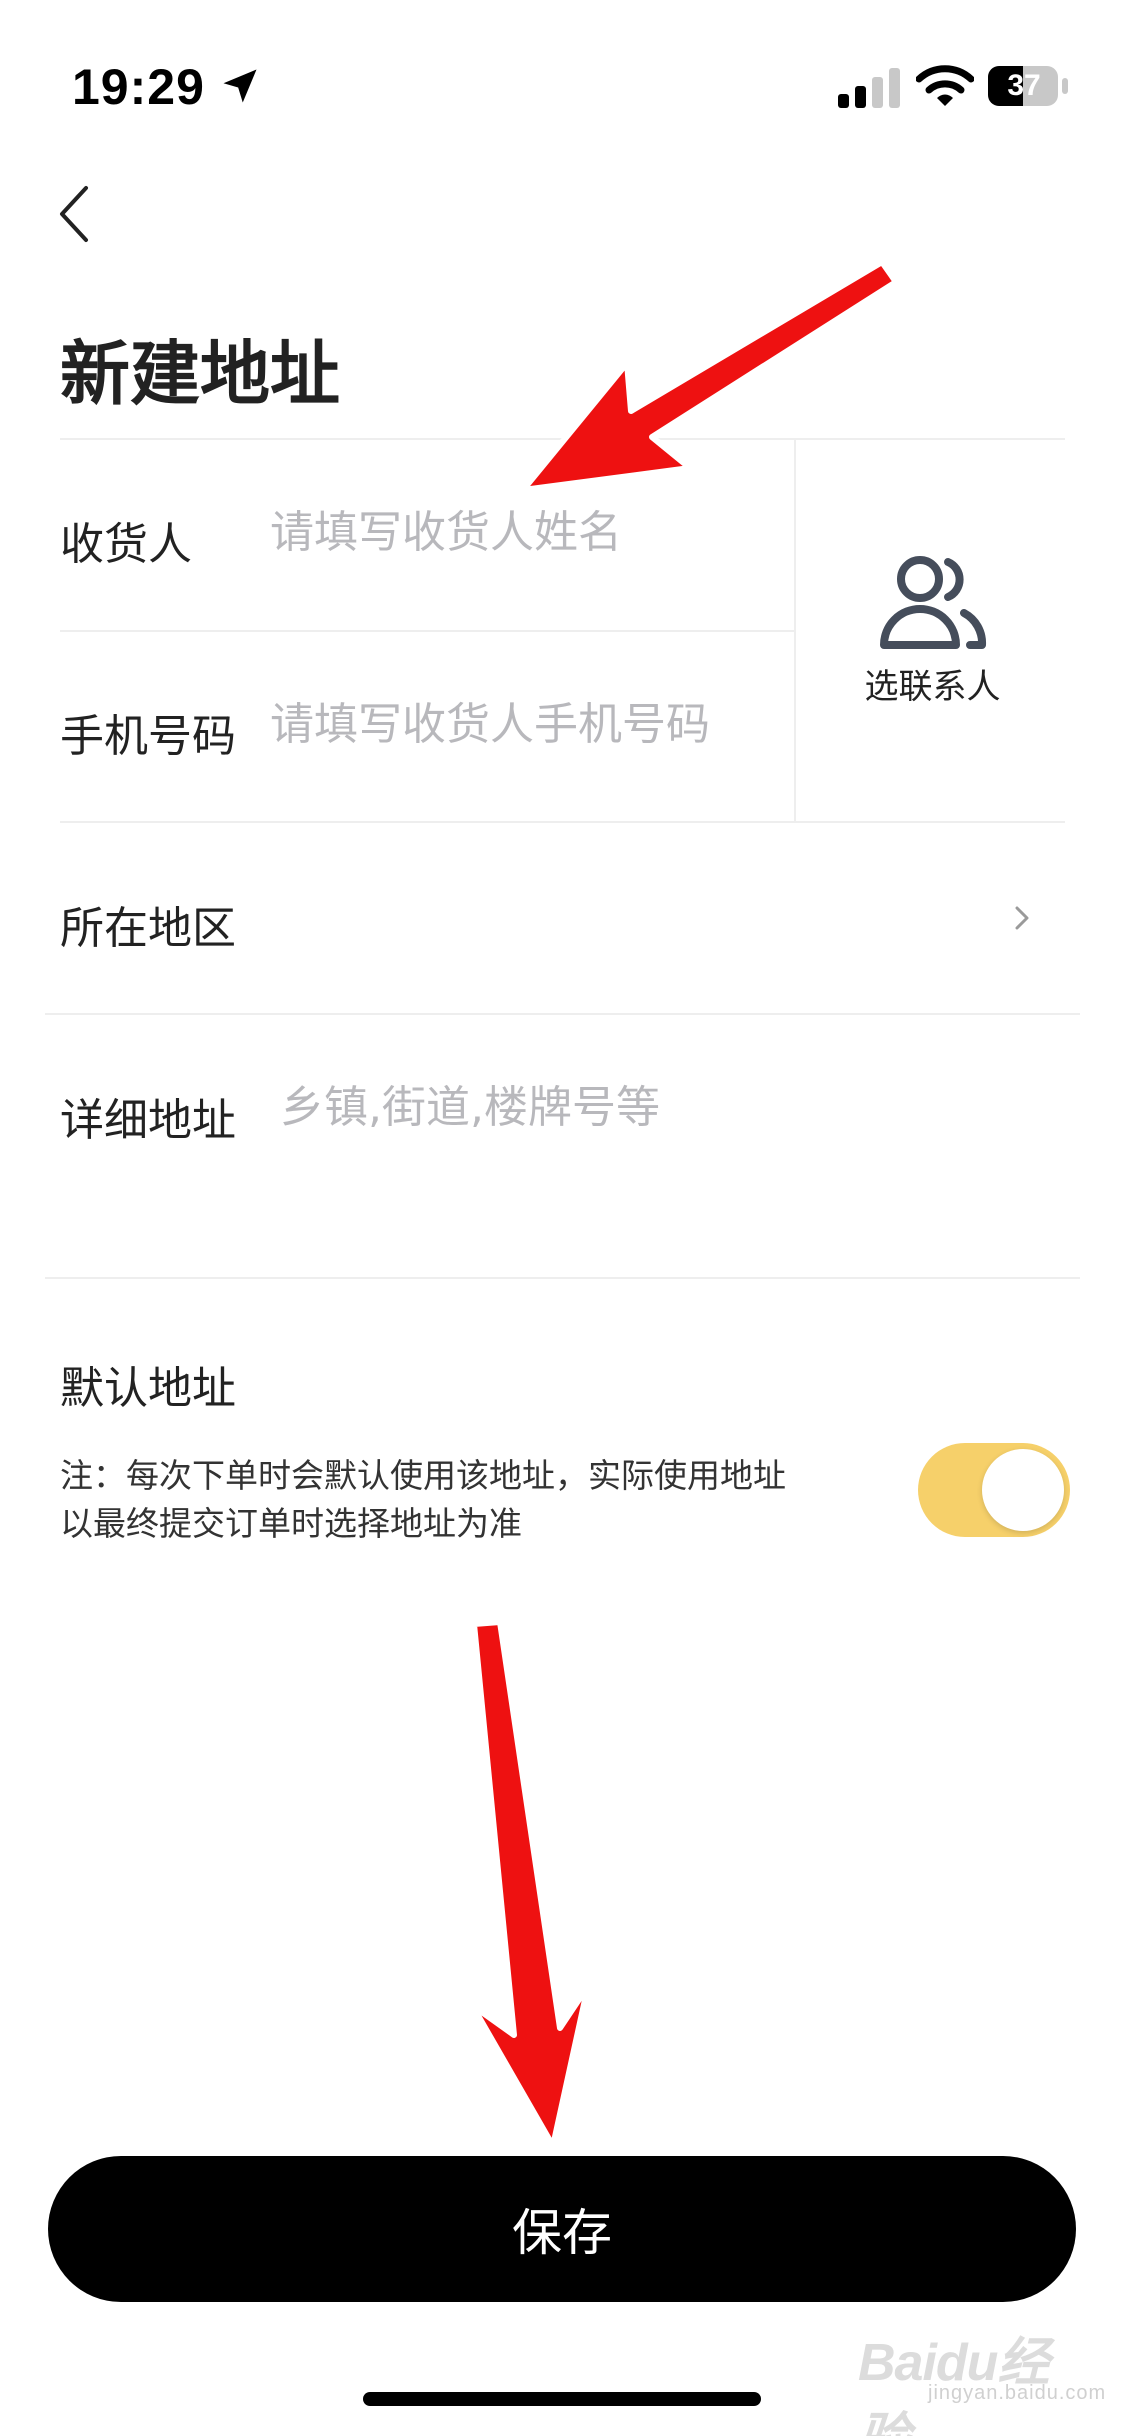  What do you see at coordinates (74, 214) in the screenshot?
I see `back-chevron-icon` at bounding box center [74, 214].